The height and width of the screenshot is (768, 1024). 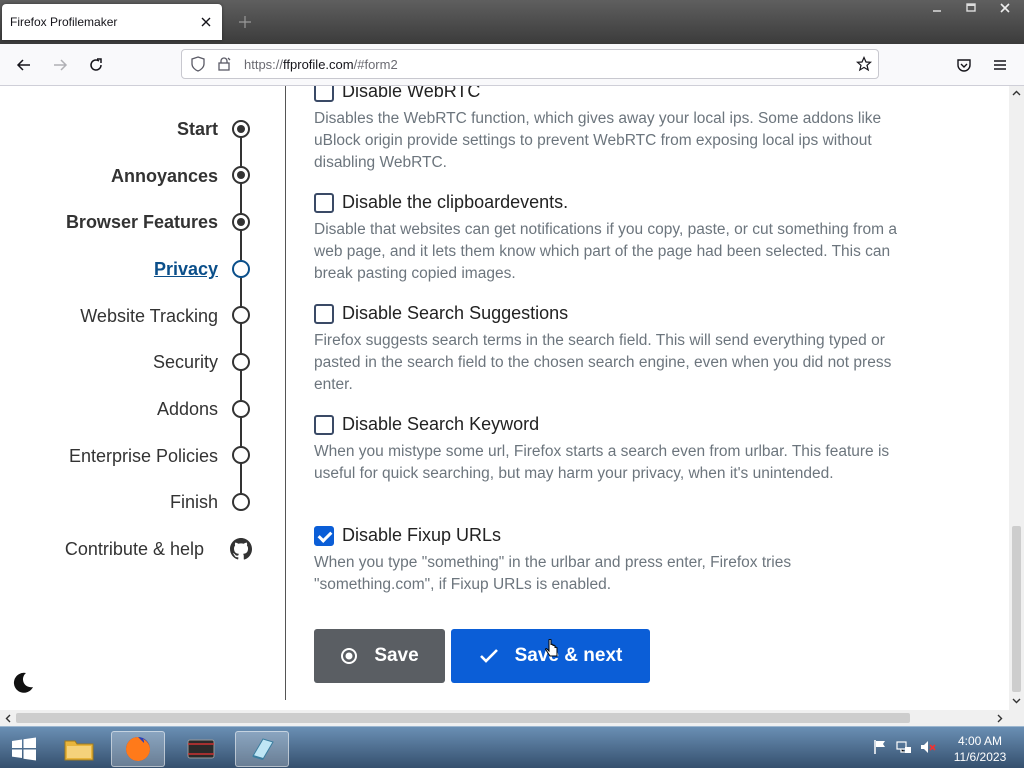 What do you see at coordinates (7, 718) in the screenshot?
I see `scroll-left-icon` at bounding box center [7, 718].